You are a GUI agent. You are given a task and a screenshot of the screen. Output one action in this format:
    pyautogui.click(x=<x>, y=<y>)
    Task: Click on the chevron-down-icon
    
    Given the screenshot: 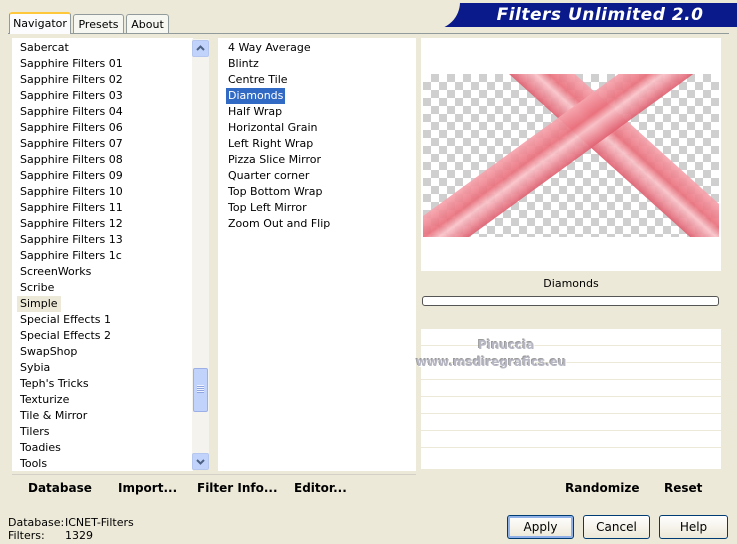 What is the action you would take?
    pyautogui.click(x=200, y=462)
    